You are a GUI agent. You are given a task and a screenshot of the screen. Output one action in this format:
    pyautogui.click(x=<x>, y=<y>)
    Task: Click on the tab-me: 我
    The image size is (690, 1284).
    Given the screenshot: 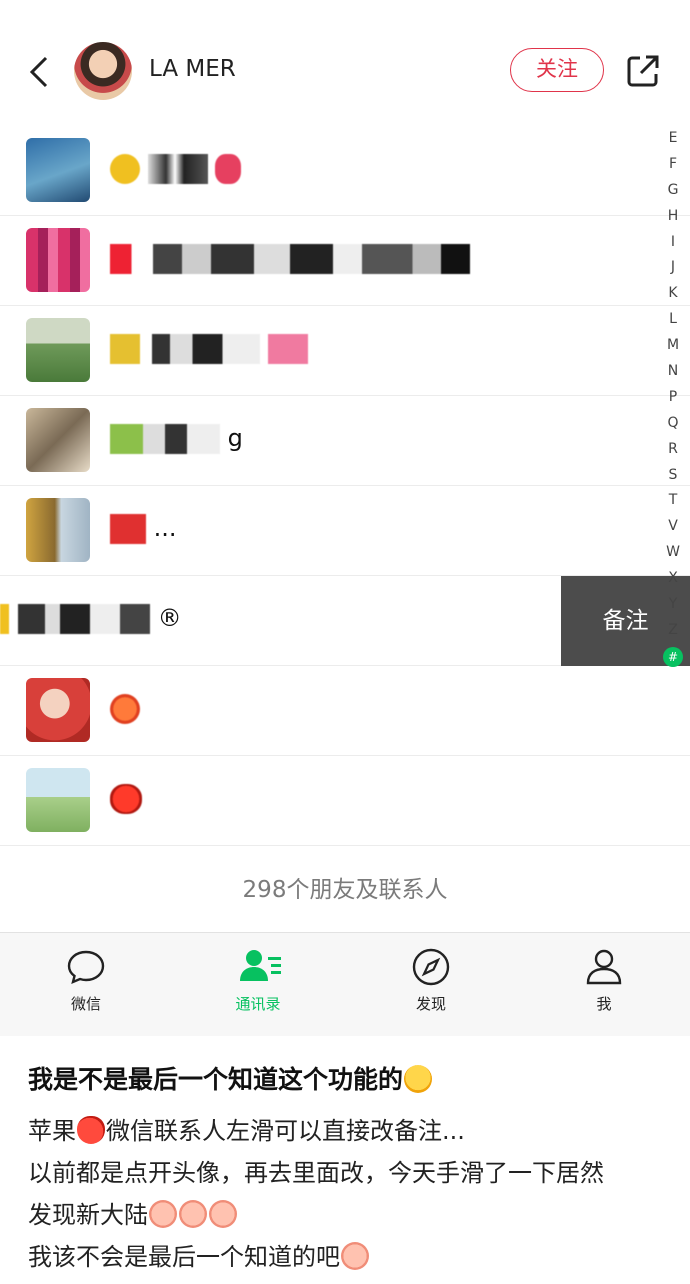 What is the action you would take?
    pyautogui.click(x=604, y=985)
    